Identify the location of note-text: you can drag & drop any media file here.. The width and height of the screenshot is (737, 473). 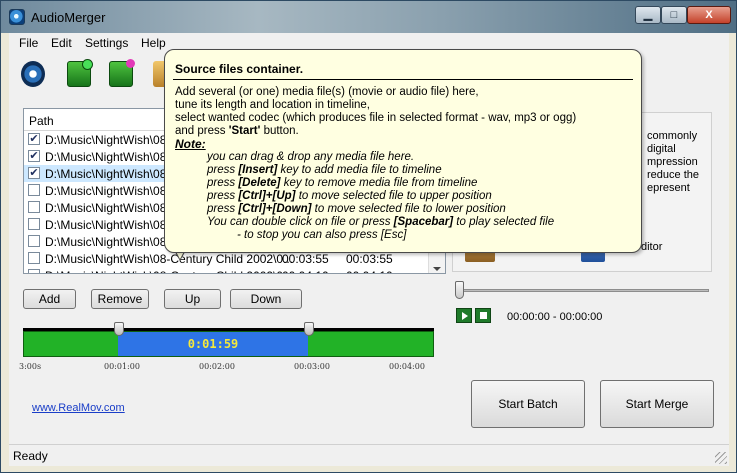
(311, 157).